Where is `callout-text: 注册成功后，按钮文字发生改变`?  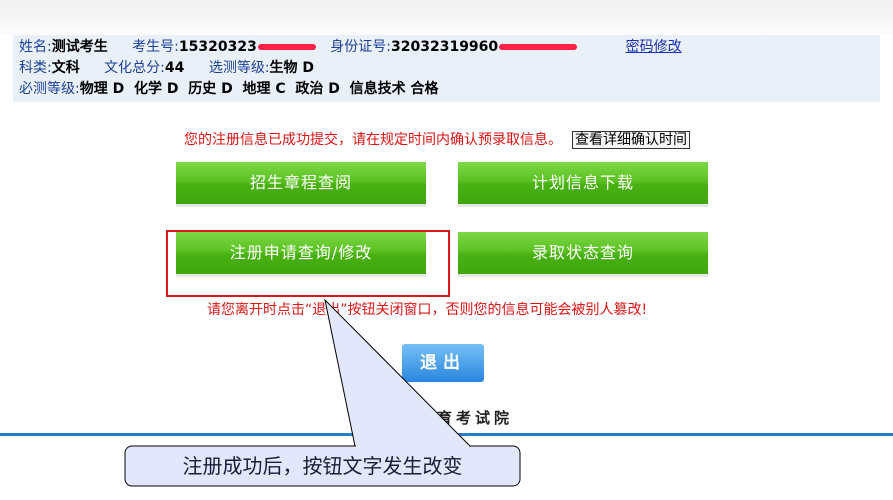
callout-text: 注册成功后，按钮文字发生改变 is located at coordinates (322, 466).